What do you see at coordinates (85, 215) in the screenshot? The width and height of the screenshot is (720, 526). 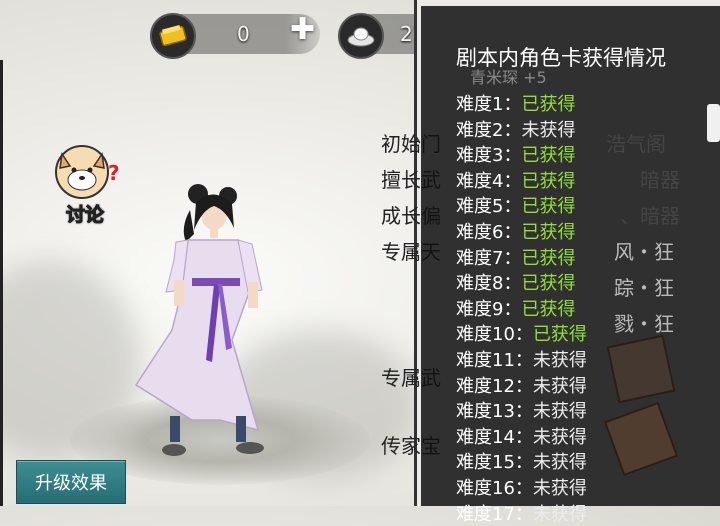 I see `discussion-label: 讨论` at bounding box center [85, 215].